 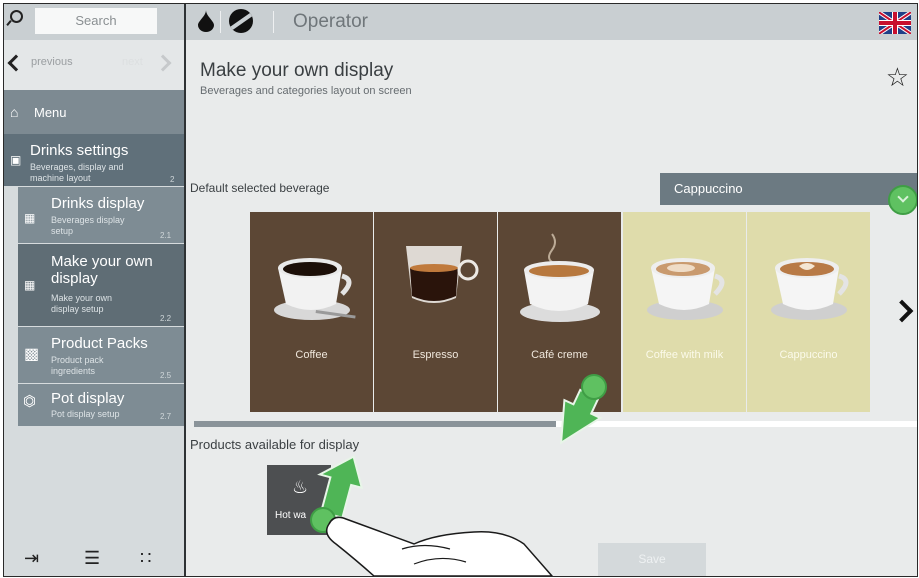 I want to click on make-display-icon: ▦, so click(x=30, y=285).